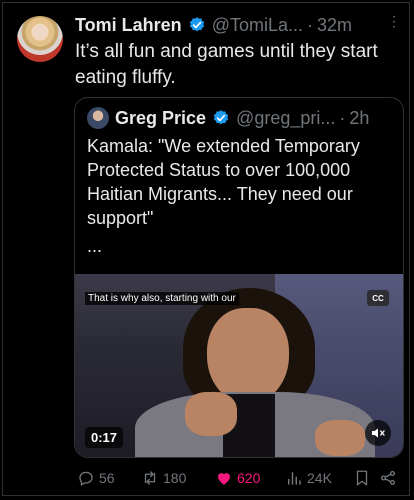  I want to click on reply-icon, so click(86, 478).